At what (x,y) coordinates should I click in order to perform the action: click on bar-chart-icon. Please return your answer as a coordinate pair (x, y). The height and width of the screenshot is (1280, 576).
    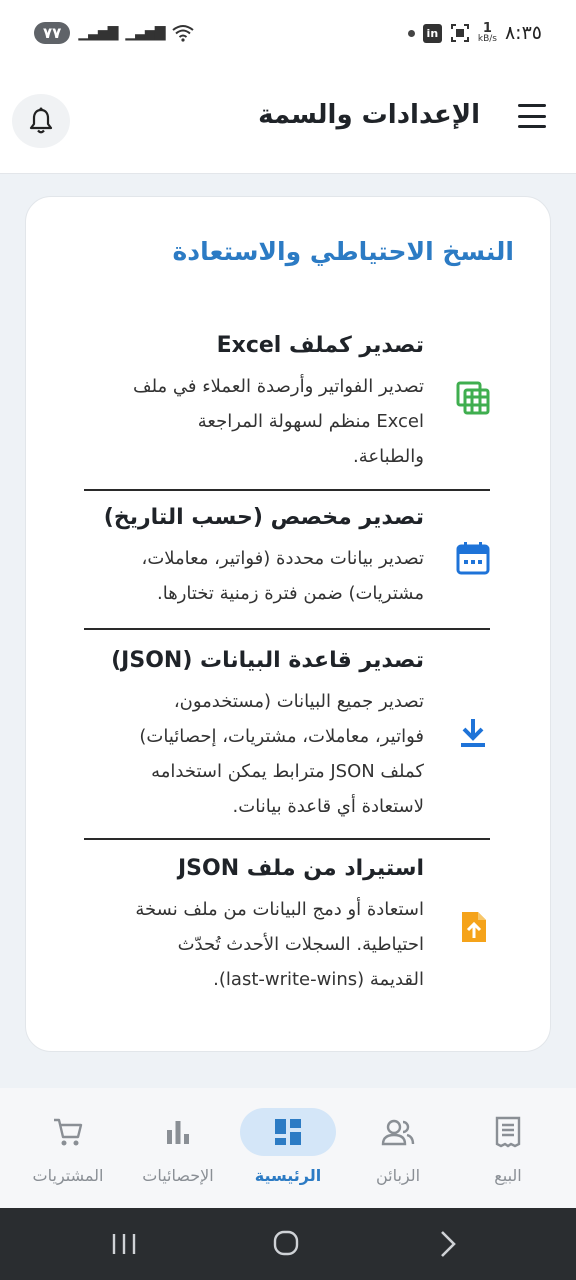
    Looking at the image, I should click on (178, 1132).